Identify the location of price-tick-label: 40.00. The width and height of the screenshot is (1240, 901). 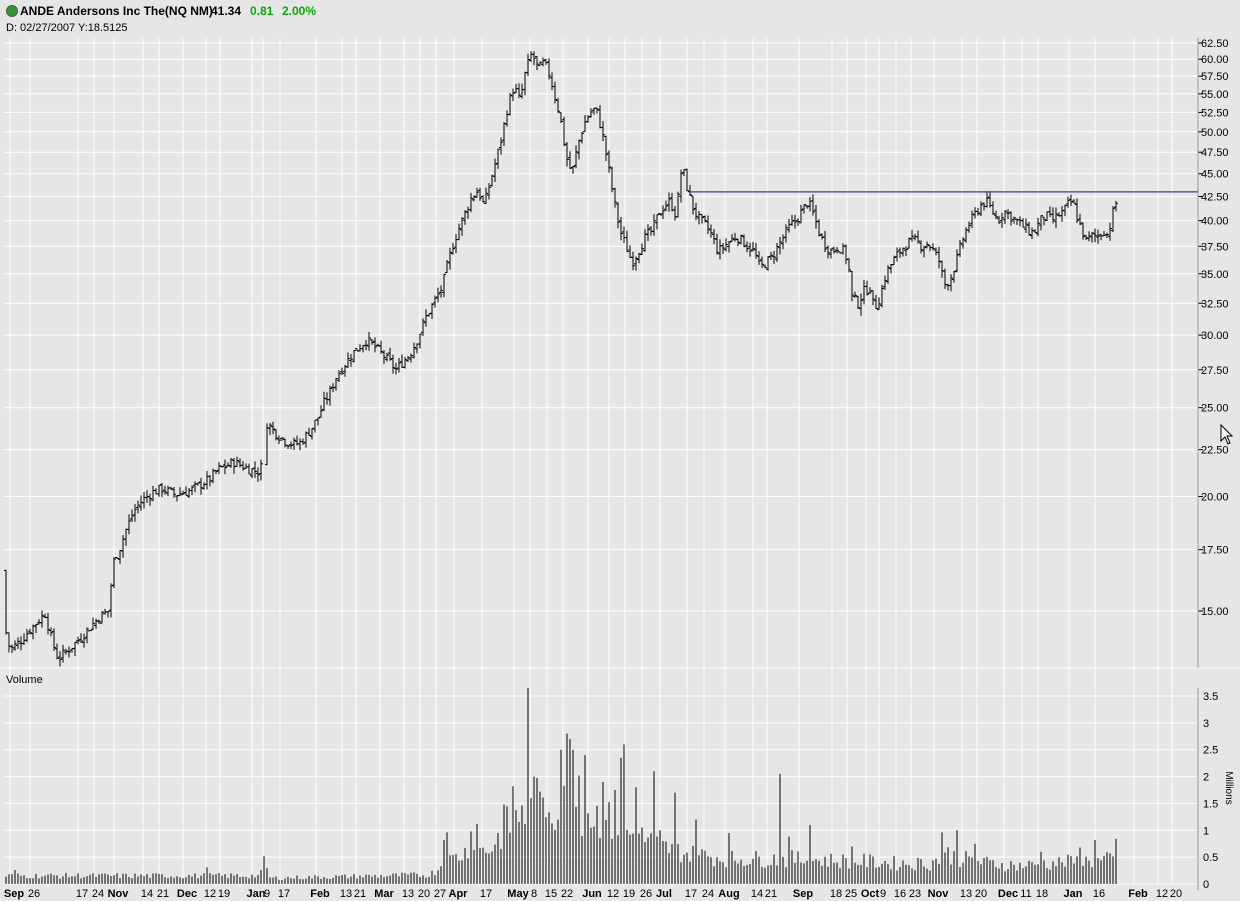
(1215, 222).